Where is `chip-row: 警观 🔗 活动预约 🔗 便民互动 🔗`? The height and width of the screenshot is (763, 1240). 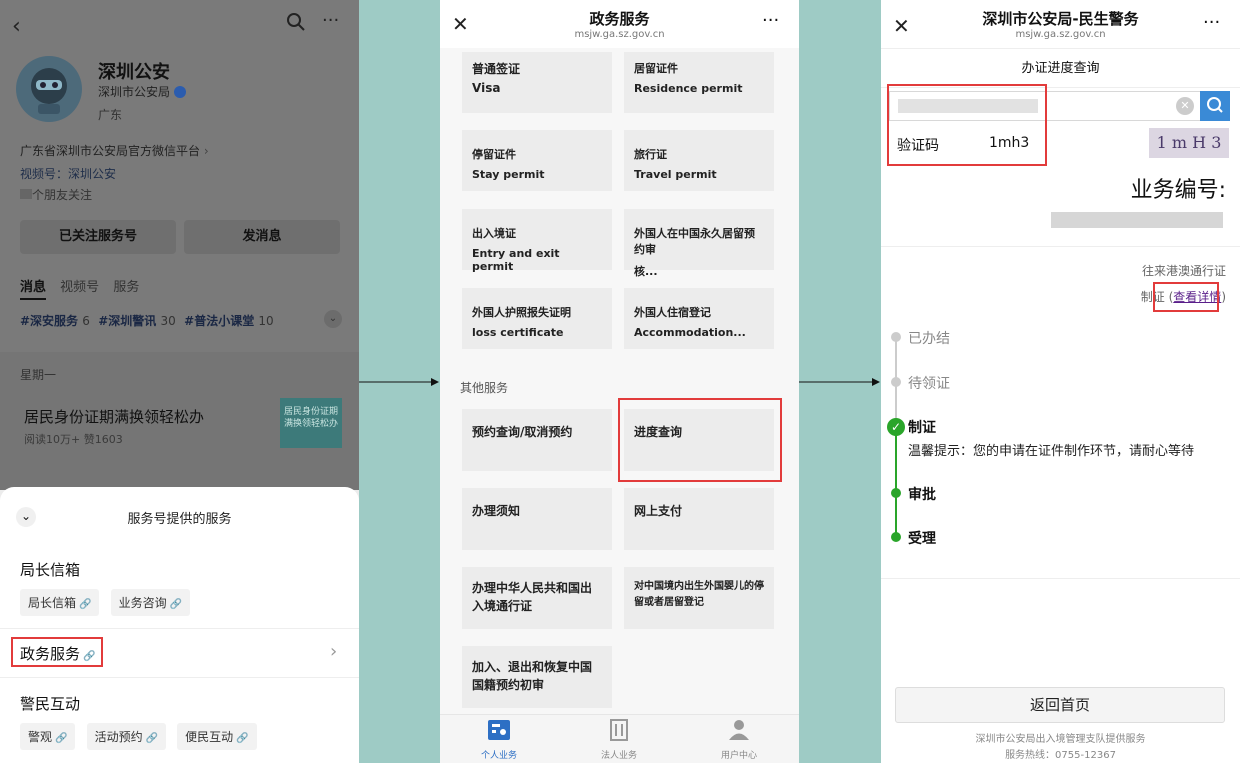
chip-row: 警观 🔗 活动预约 🔗 便民互动 🔗 is located at coordinates (141, 736).